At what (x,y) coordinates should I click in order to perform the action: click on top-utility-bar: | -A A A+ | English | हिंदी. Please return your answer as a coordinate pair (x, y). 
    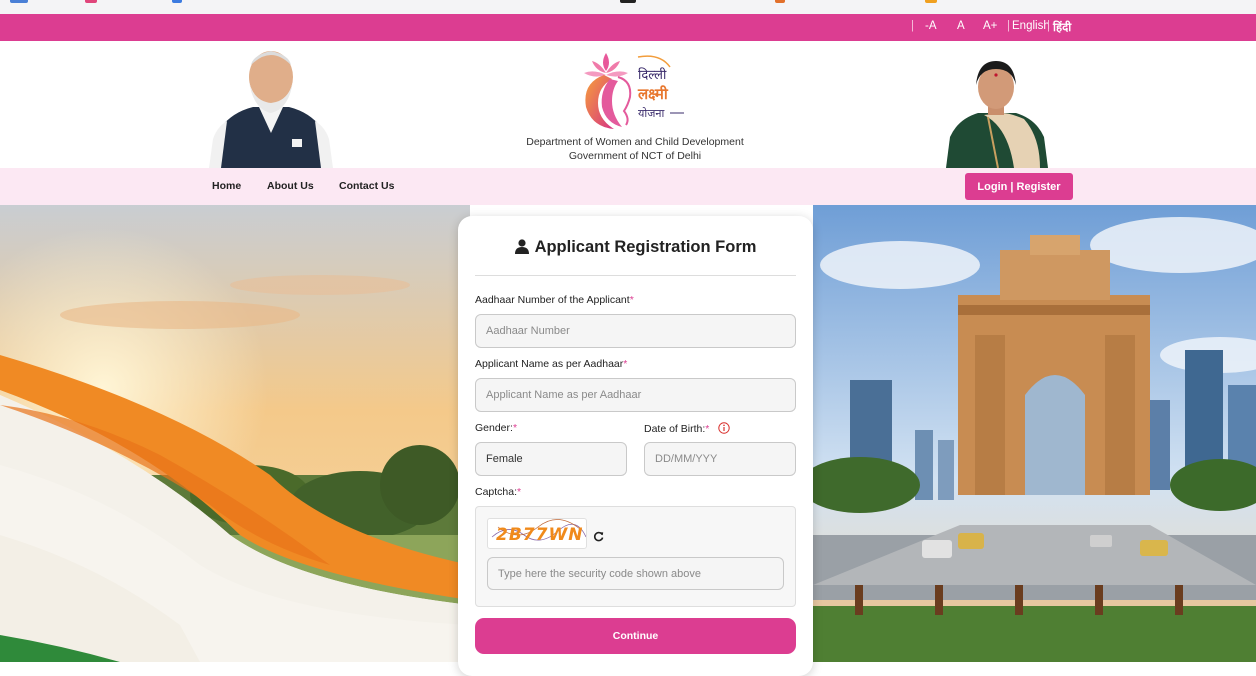
    Looking at the image, I should click on (628, 27).